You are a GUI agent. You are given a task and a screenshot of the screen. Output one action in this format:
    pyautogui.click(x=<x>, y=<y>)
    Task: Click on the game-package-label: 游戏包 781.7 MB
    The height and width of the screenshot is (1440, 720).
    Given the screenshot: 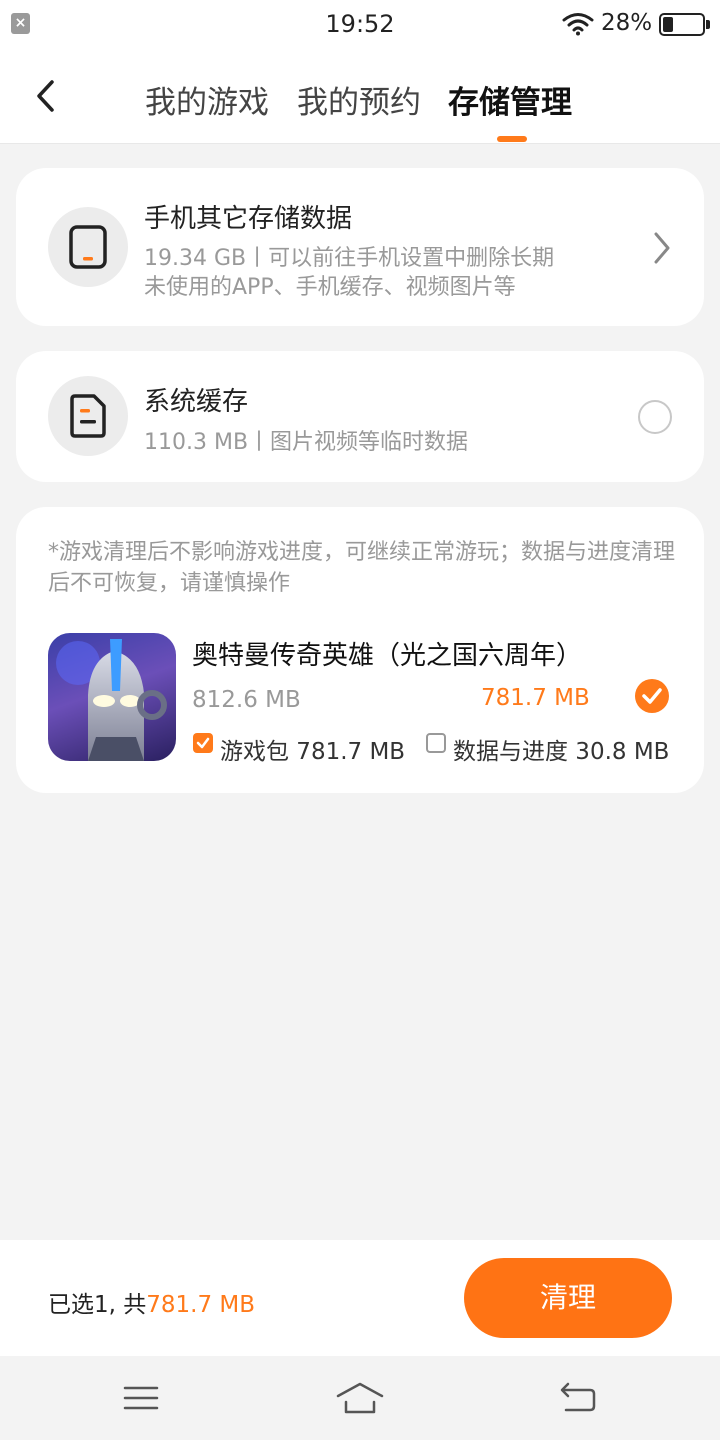 What is the action you would take?
    pyautogui.click(x=312, y=749)
    